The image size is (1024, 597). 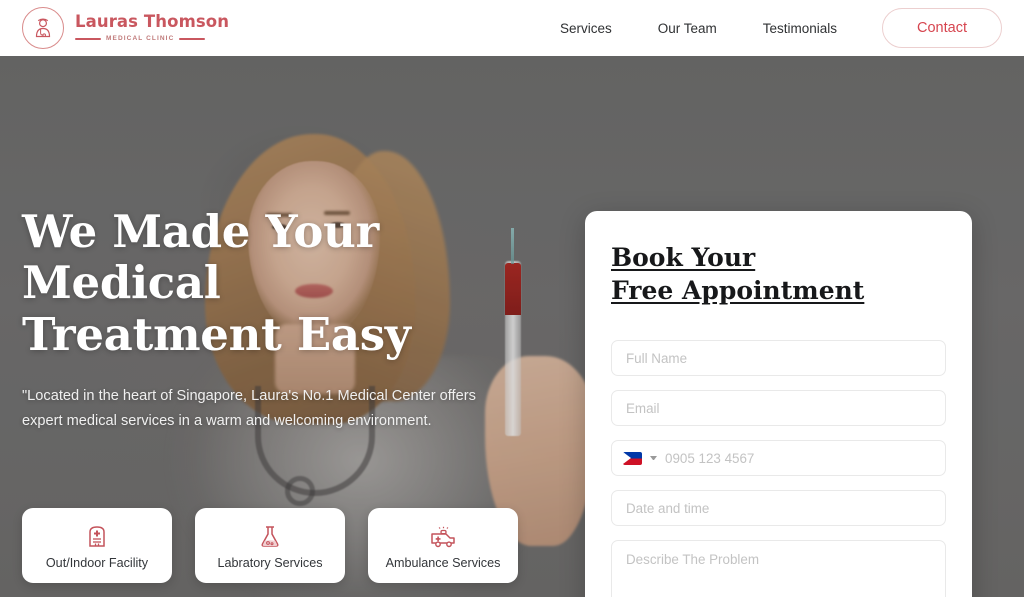 I want to click on problem-description-field: Describe The Problem, so click(x=778, y=568).